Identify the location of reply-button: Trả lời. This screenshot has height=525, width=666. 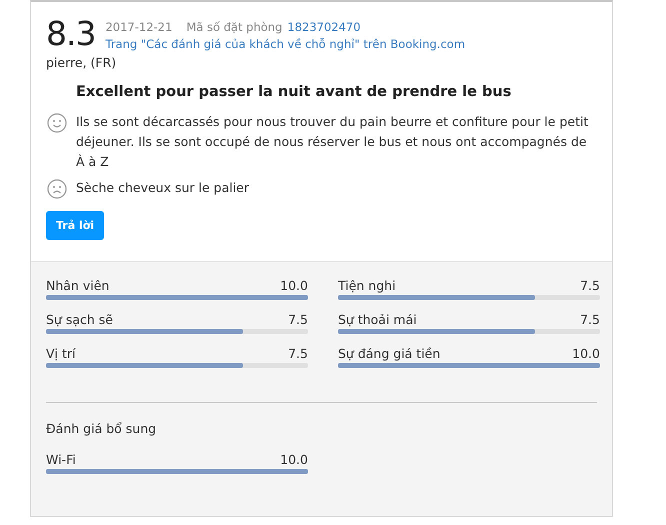
(75, 225).